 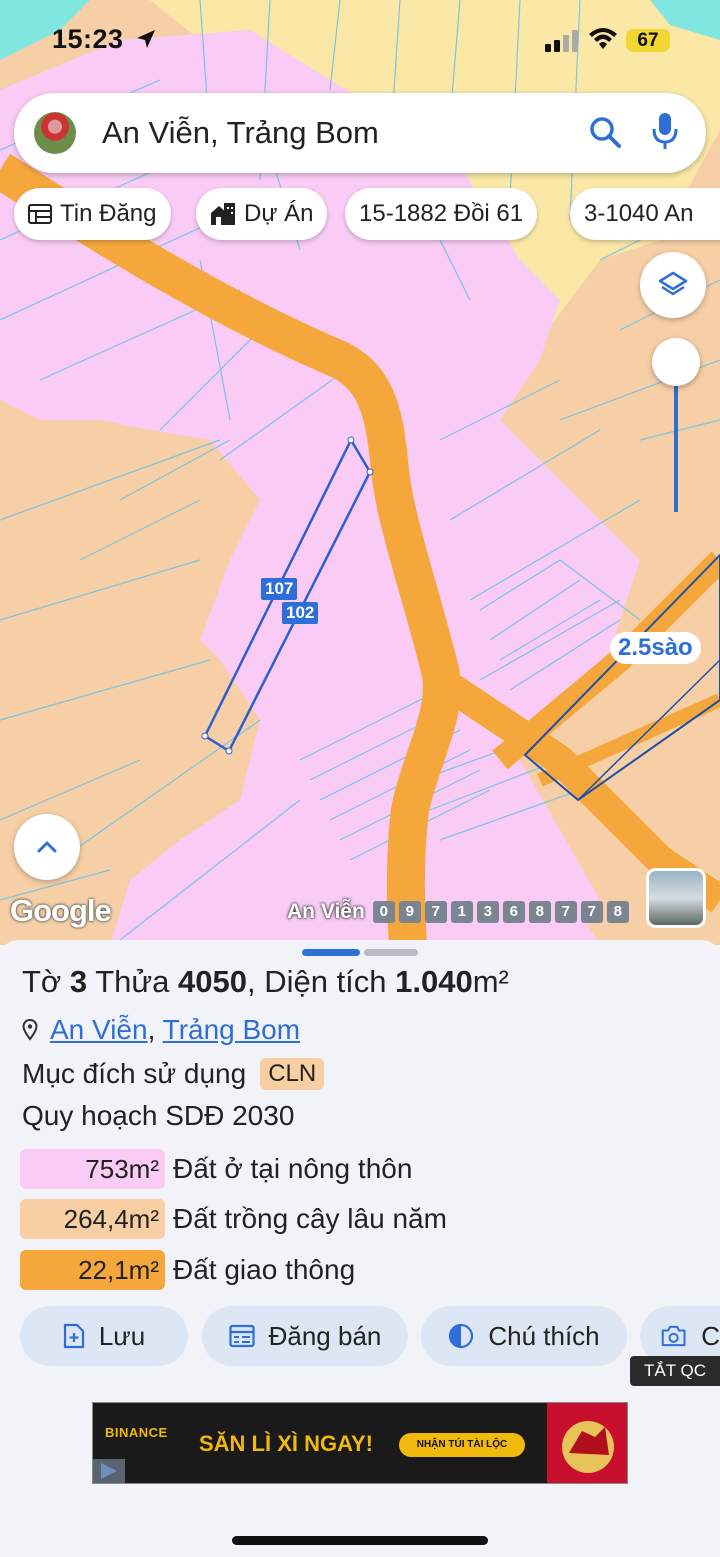 What do you see at coordinates (665, 134) in the screenshot?
I see `microphone-icon` at bounding box center [665, 134].